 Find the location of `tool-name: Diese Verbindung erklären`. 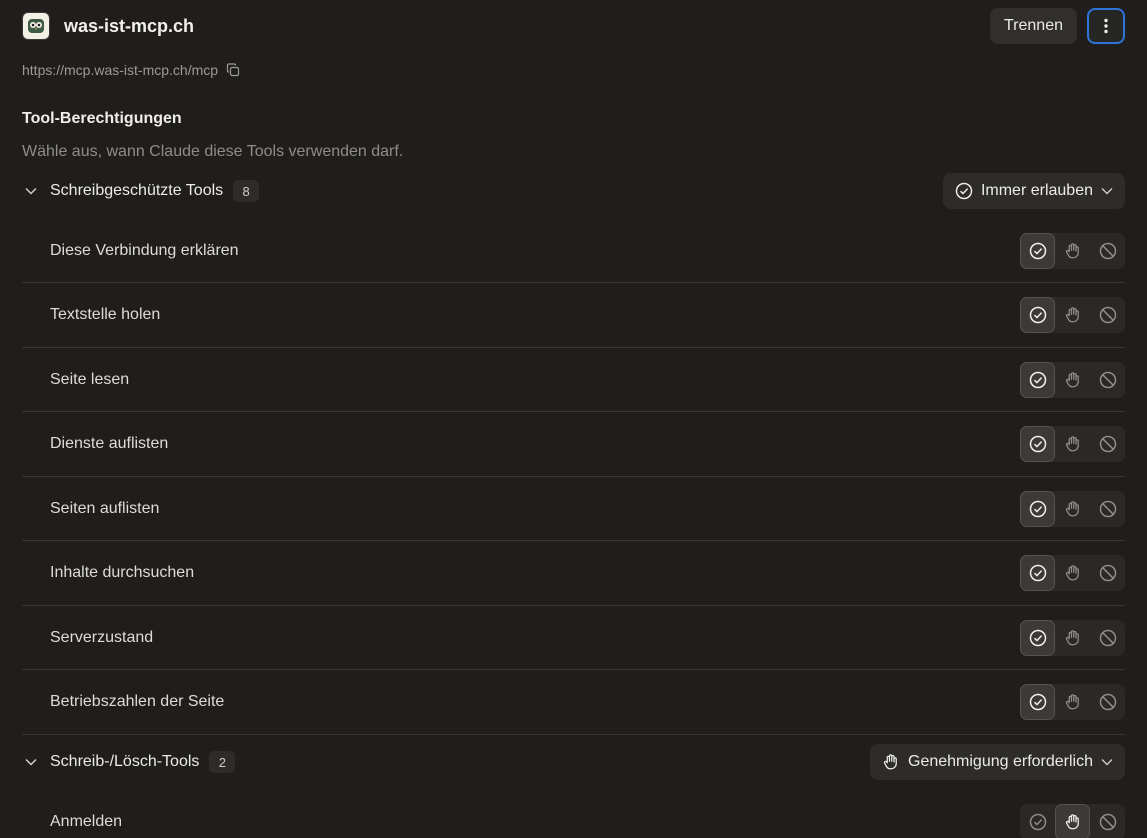

tool-name: Diese Verbindung erklären is located at coordinates (144, 250).